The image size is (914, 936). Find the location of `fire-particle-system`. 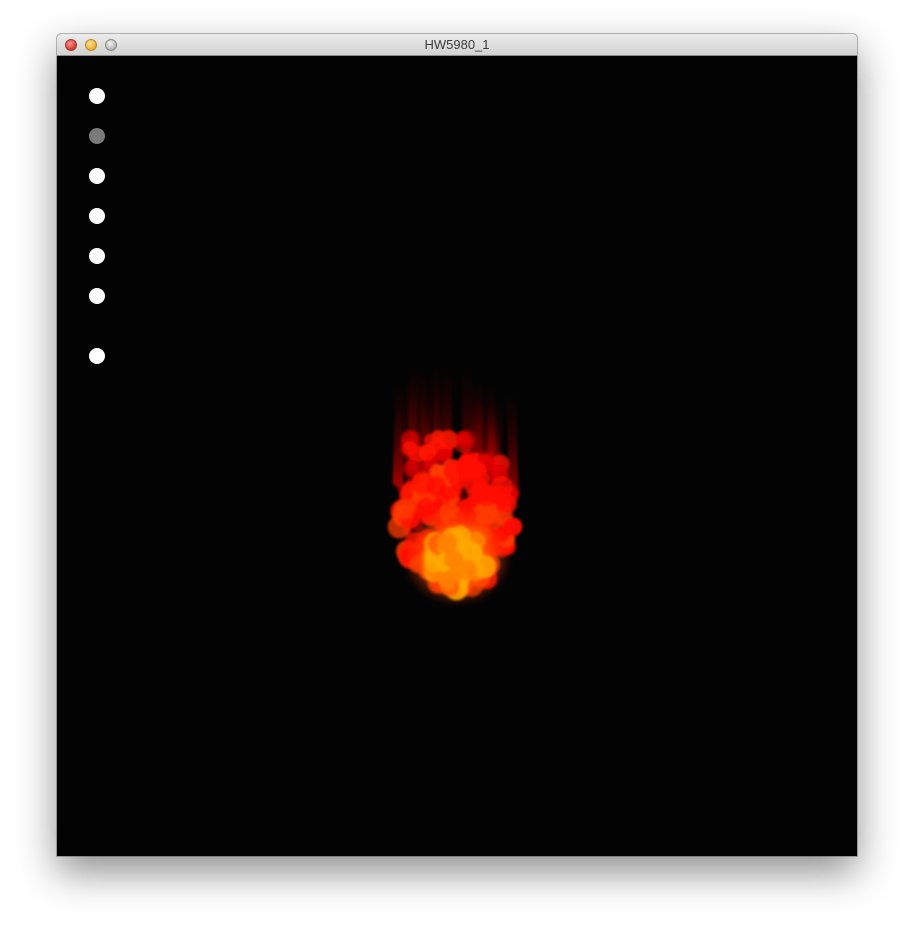

fire-particle-system is located at coordinates (455, 478).